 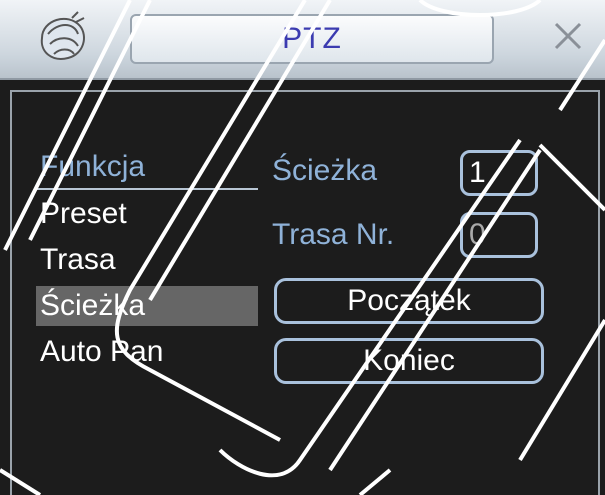 What do you see at coordinates (599, 292) in the screenshot?
I see `frame-border-right` at bounding box center [599, 292].